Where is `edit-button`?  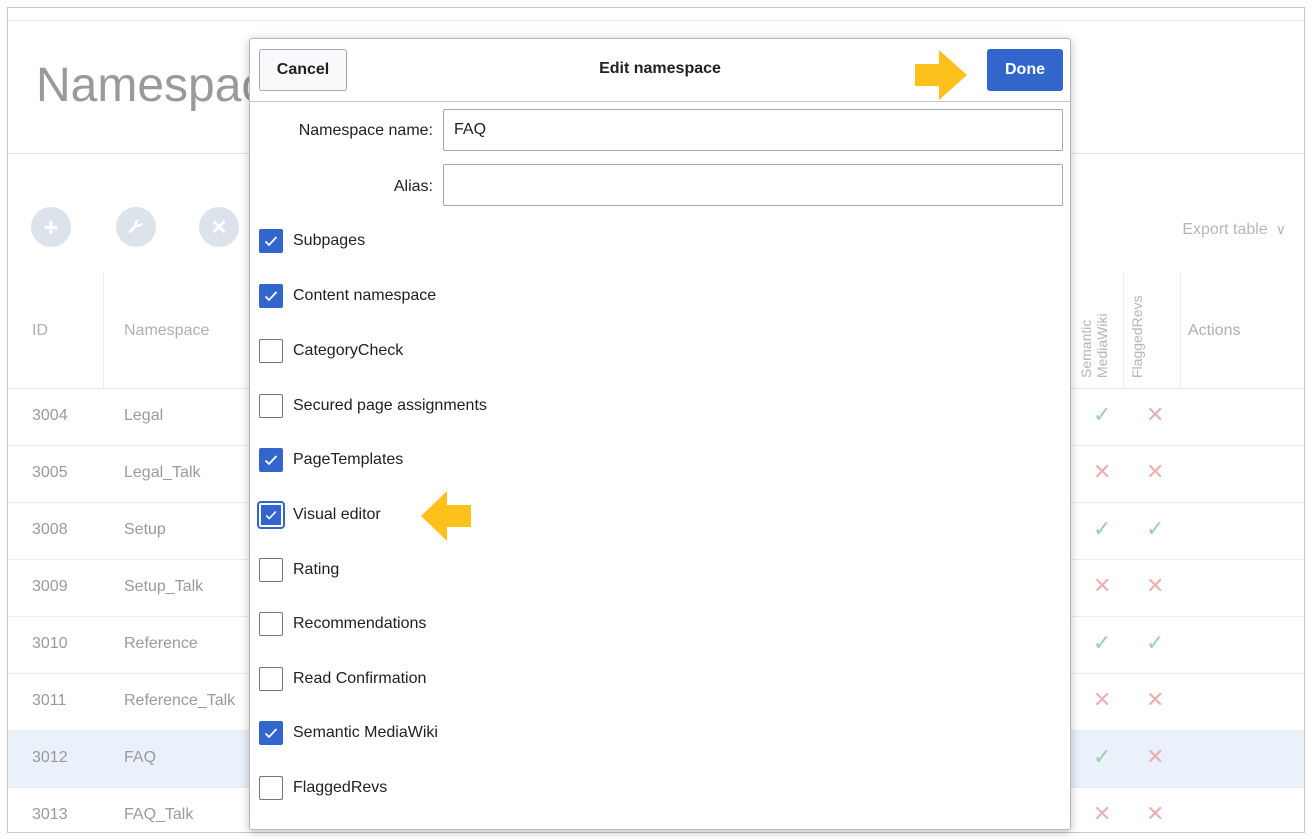
edit-button is located at coordinates (136, 227).